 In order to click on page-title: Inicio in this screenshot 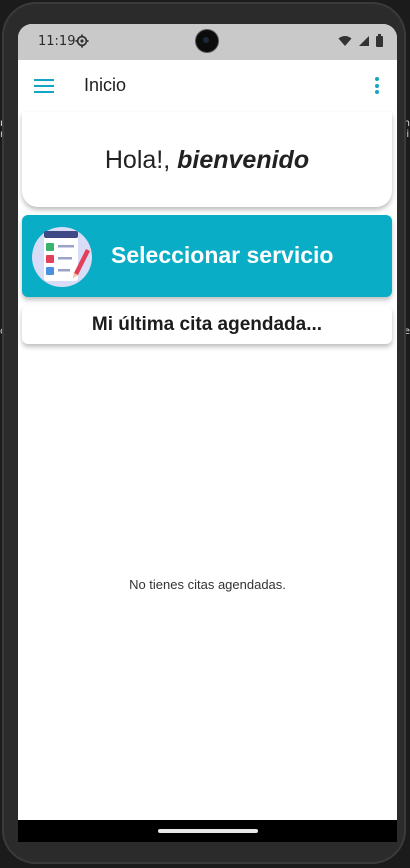, I will do `click(105, 85)`.